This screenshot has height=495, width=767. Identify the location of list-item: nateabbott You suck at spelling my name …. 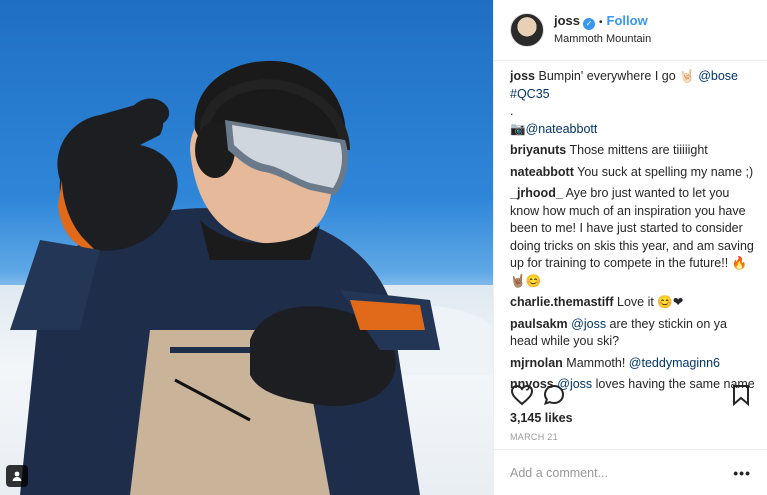
(632, 173).